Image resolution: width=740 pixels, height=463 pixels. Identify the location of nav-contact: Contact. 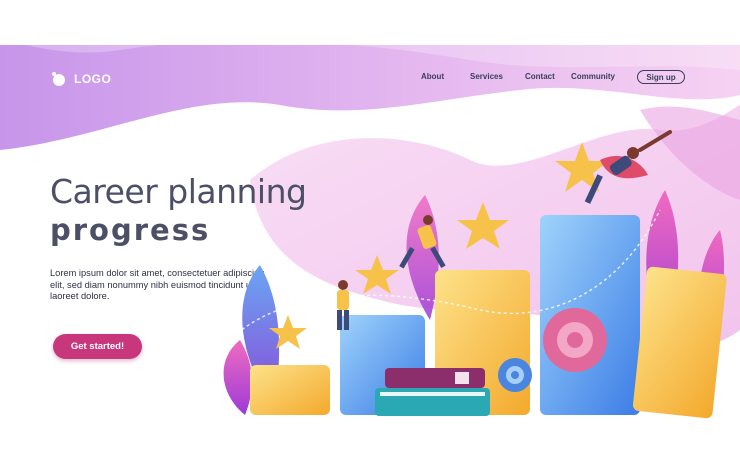
(540, 76).